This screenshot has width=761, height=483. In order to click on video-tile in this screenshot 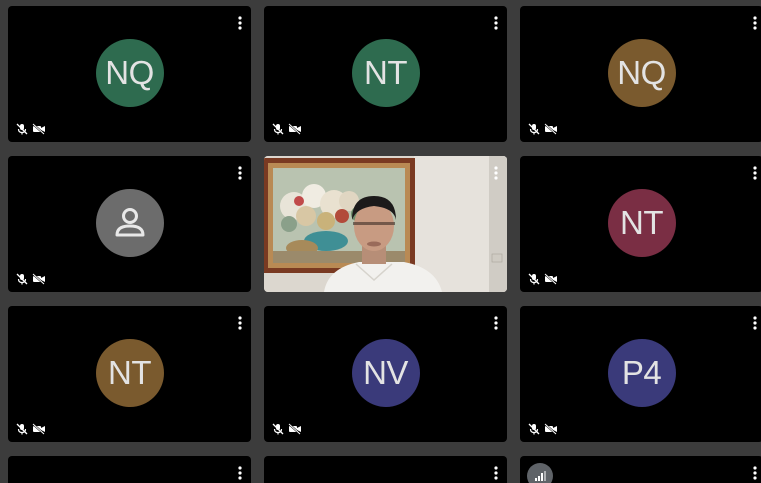, I will do `click(385, 224)`.